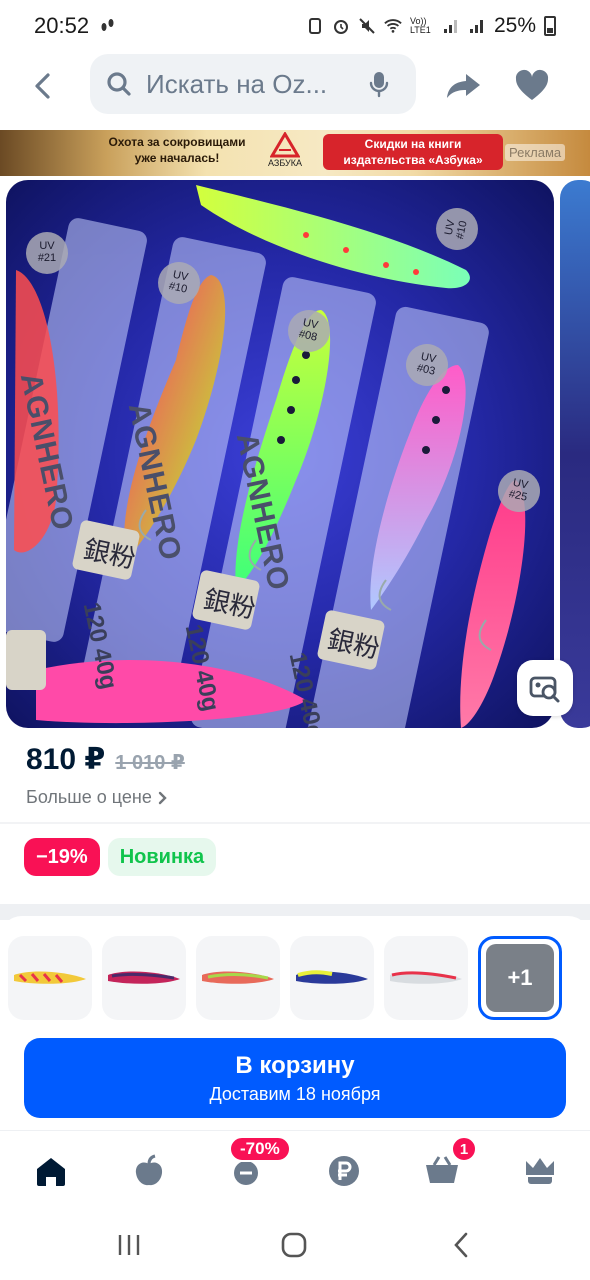  Describe the element at coordinates (535, 152) in the screenshot. I see `ad-label: Реклама` at that location.